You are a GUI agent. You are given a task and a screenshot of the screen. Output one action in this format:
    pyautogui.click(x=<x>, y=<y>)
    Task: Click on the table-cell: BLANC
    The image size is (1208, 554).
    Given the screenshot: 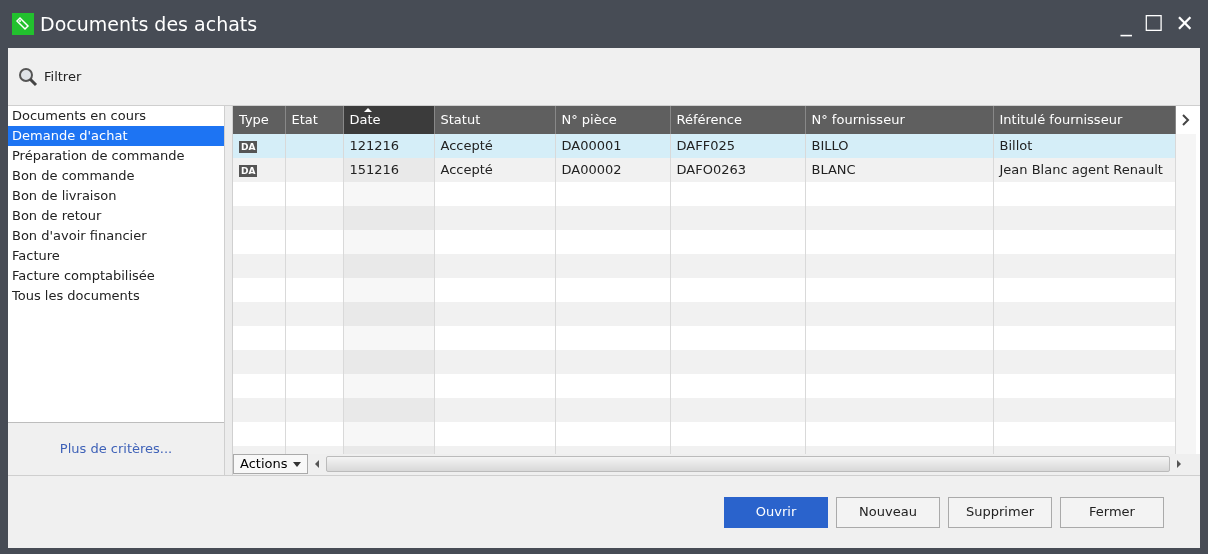 What is the action you would take?
    pyautogui.click(x=833, y=170)
    